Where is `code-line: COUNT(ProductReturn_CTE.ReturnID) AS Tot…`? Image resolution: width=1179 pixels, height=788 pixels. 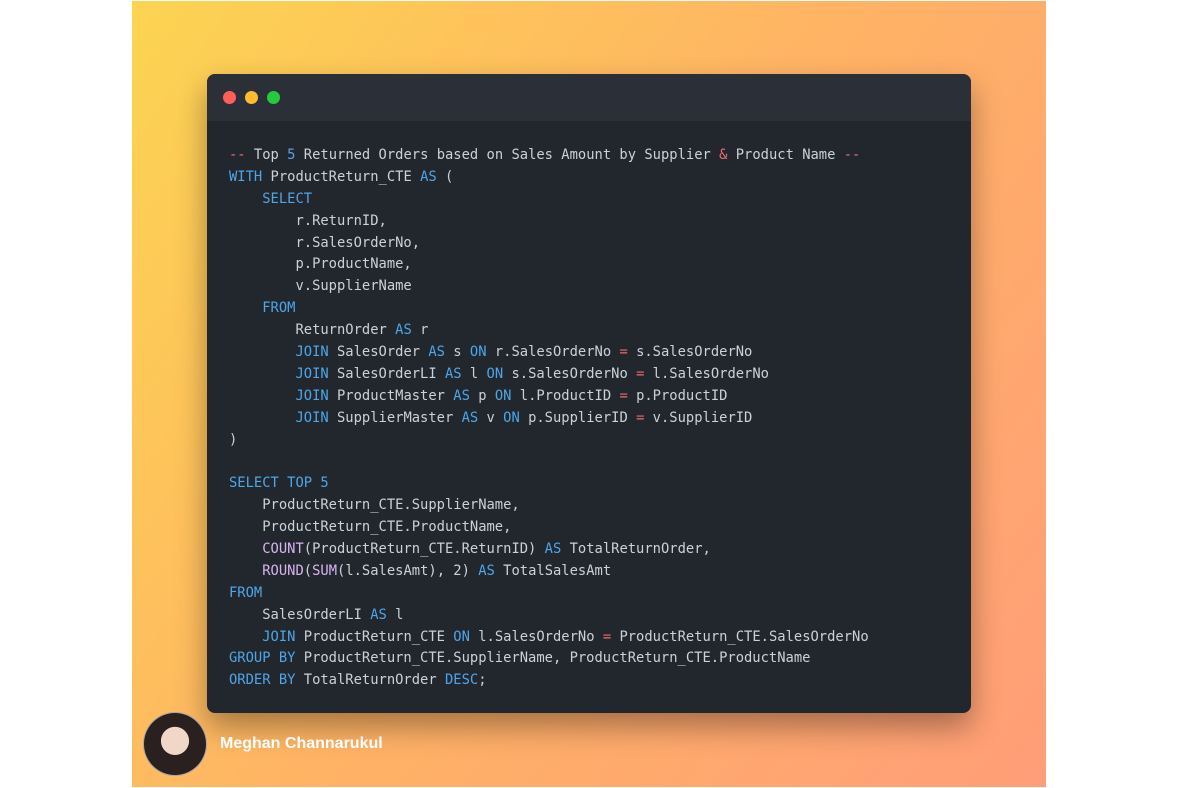 code-line: COUNT(ProductReturn_CTE.ReturnID) AS Tot… is located at coordinates (549, 550).